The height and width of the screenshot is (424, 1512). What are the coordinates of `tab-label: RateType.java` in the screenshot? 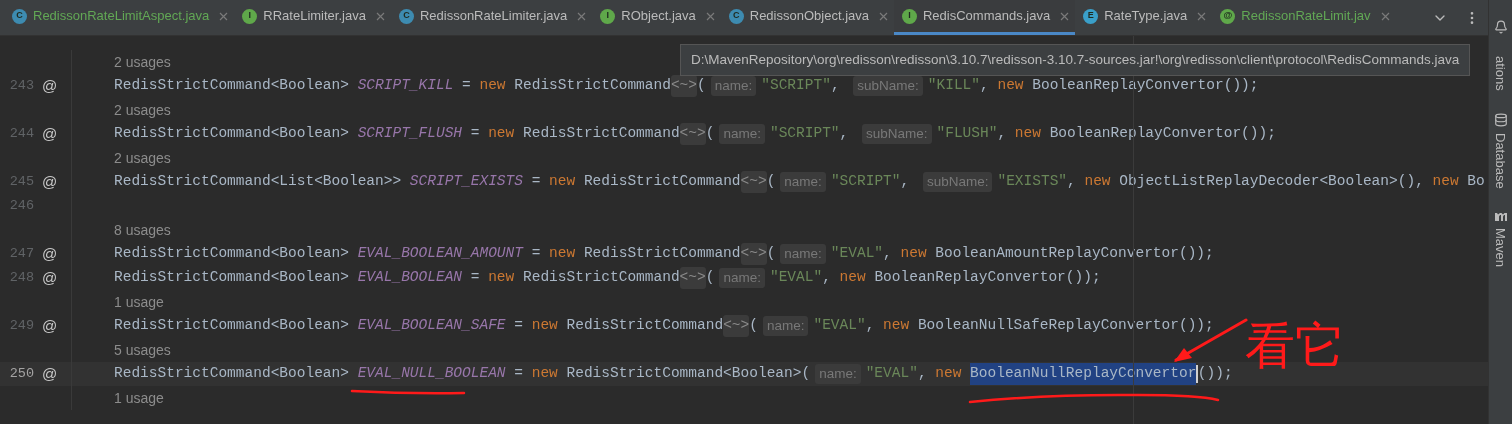 It's located at (1146, 16).